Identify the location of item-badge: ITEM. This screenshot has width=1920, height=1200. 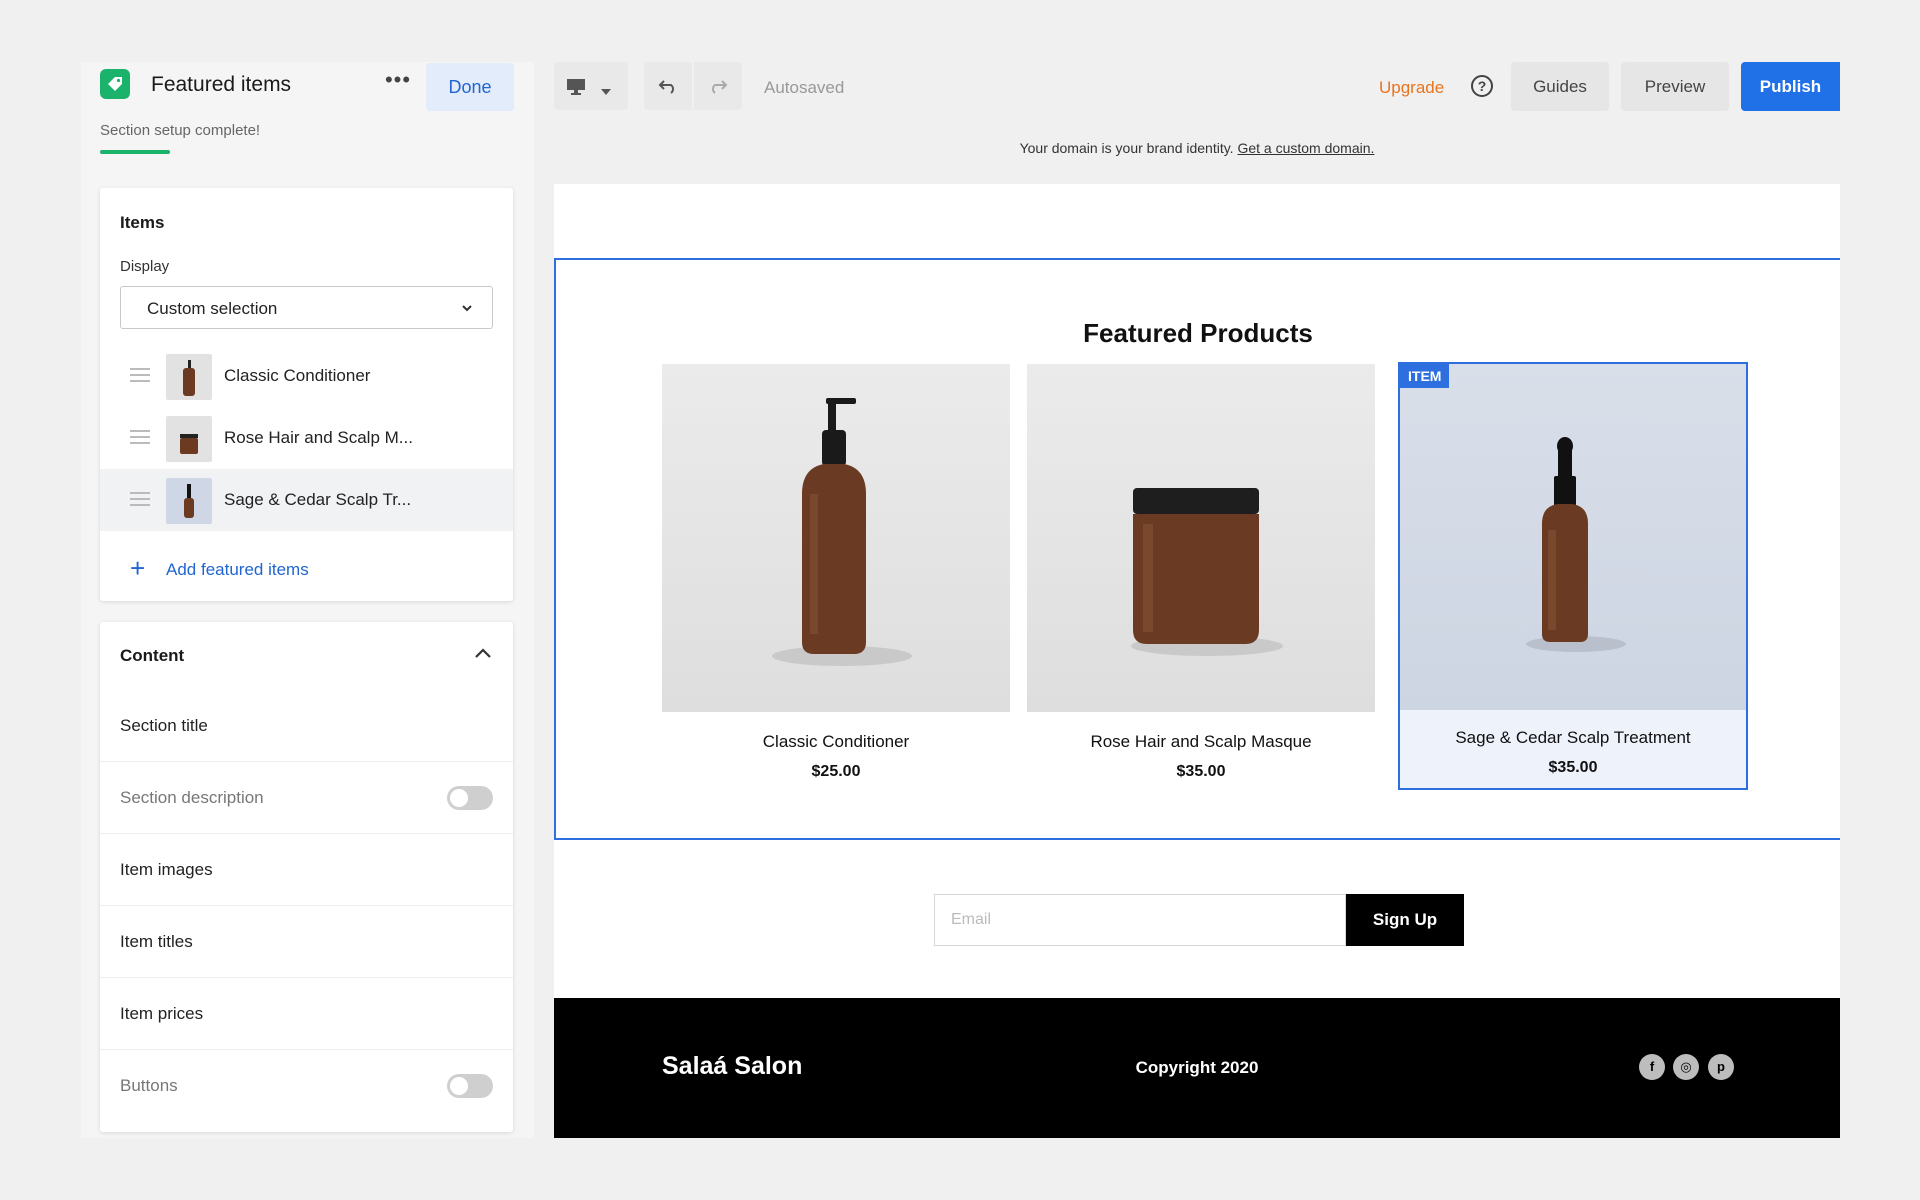
(1425, 376).